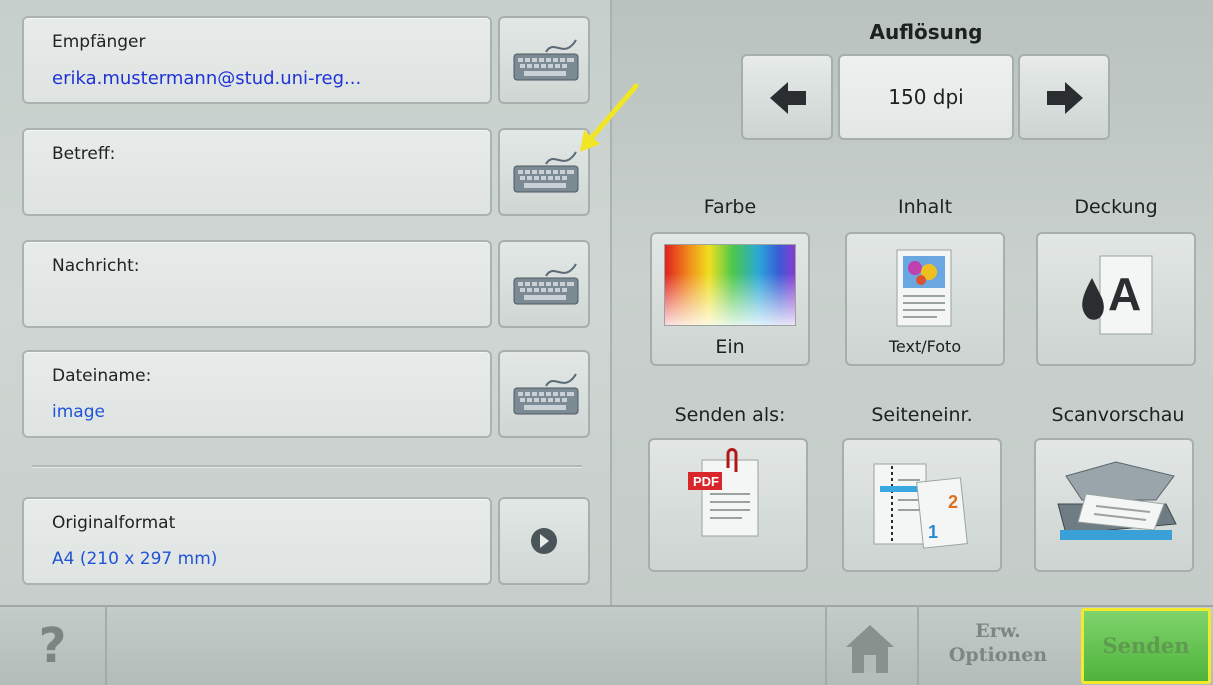  I want to click on message-keyboard-button, so click(544, 284).